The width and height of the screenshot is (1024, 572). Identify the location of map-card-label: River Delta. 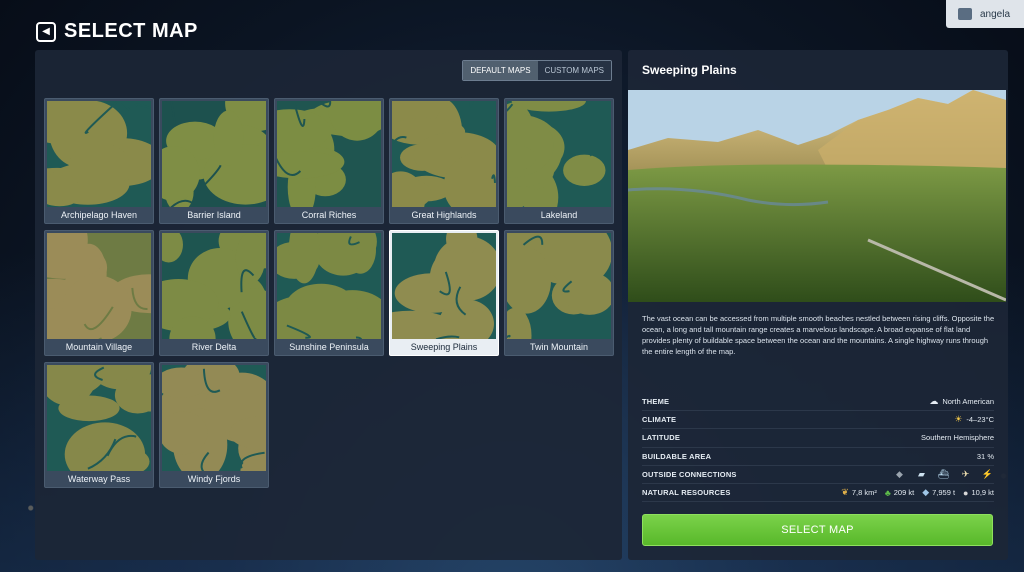
(214, 347).